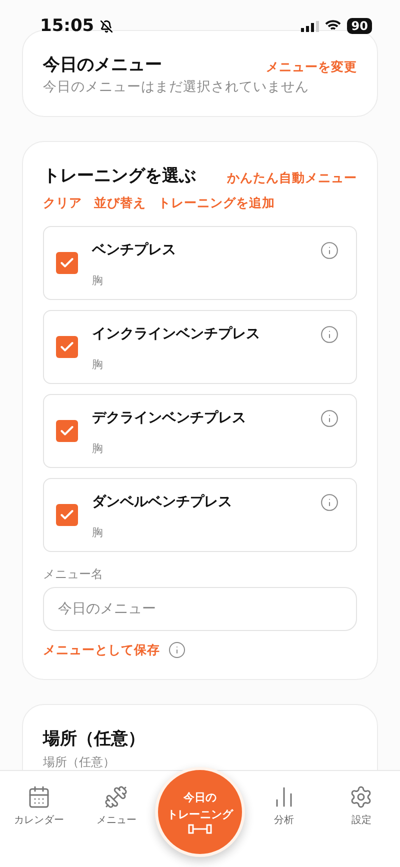 The image size is (400, 867). I want to click on exercise-row: インクラインベンチプレス 胸, so click(200, 347).